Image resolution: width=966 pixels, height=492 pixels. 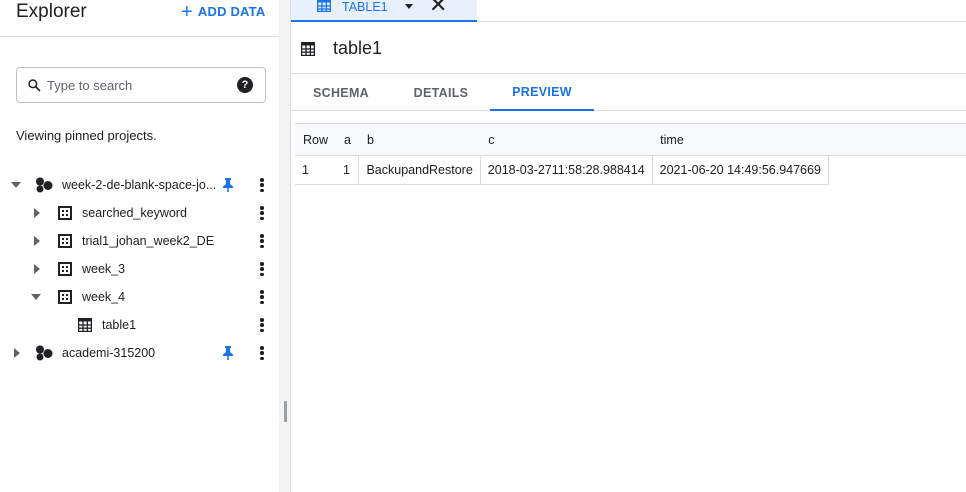 What do you see at coordinates (86, 135) in the screenshot?
I see `pinned-projects-note: Viewing pinned projects.` at bounding box center [86, 135].